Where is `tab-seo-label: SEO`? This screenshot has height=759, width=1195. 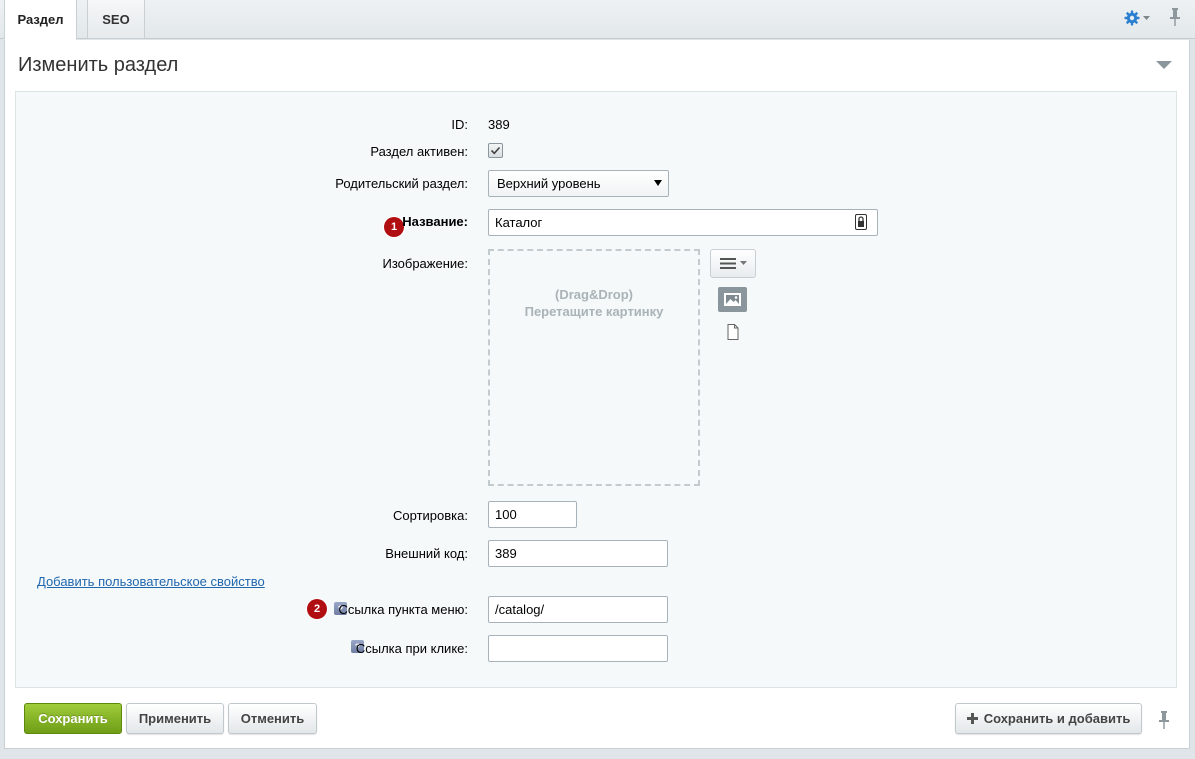
tab-seo-label: SEO is located at coordinates (116, 19).